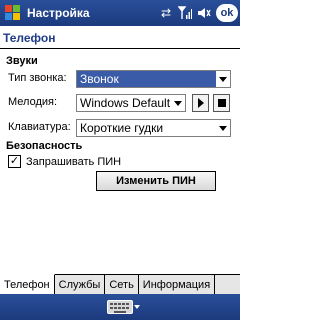  I want to click on keyboard-value: Короткие гудки, so click(122, 128).